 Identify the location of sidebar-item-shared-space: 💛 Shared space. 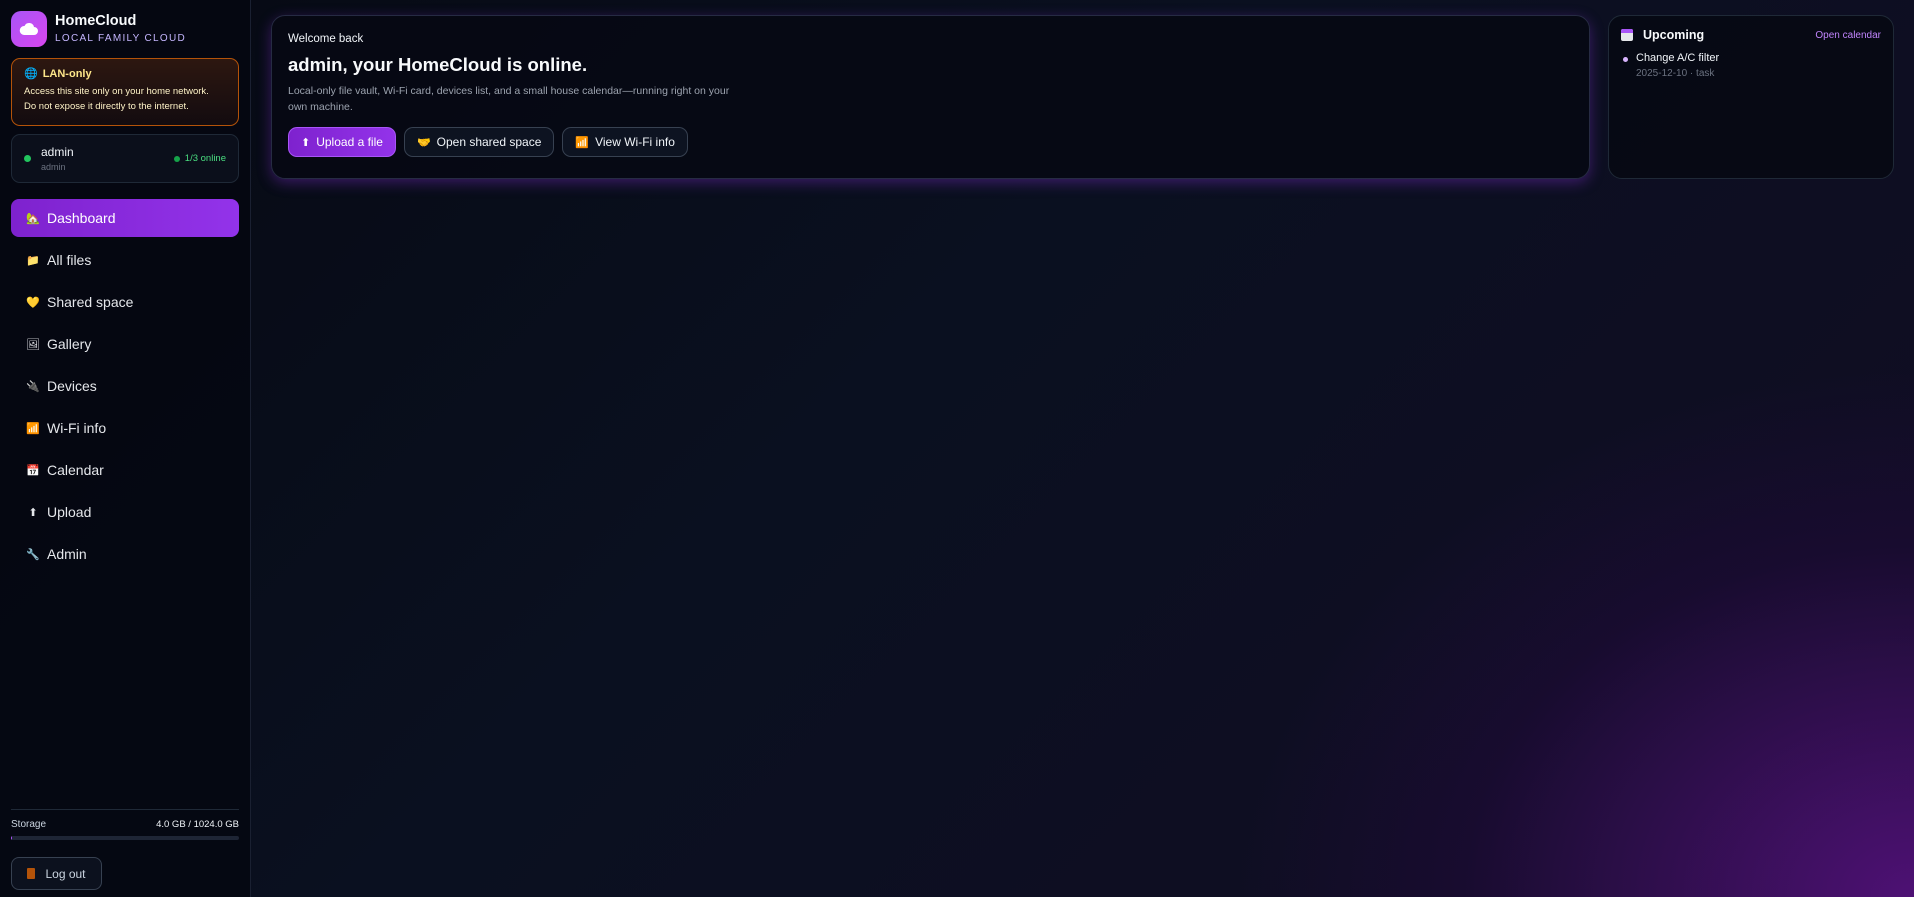
(125, 302).